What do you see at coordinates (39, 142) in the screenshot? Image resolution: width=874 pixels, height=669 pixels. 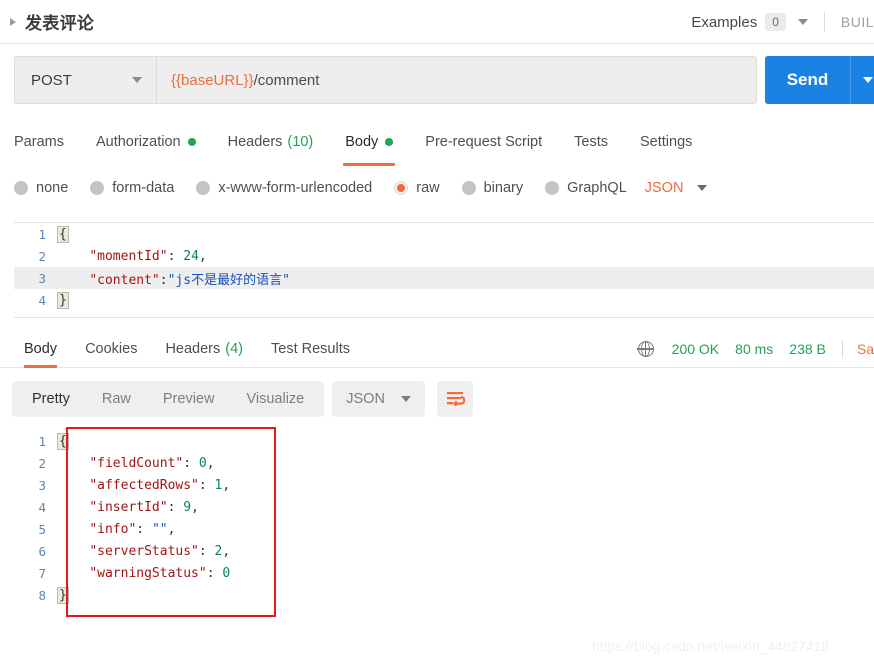 I see `tab-label: Params` at bounding box center [39, 142].